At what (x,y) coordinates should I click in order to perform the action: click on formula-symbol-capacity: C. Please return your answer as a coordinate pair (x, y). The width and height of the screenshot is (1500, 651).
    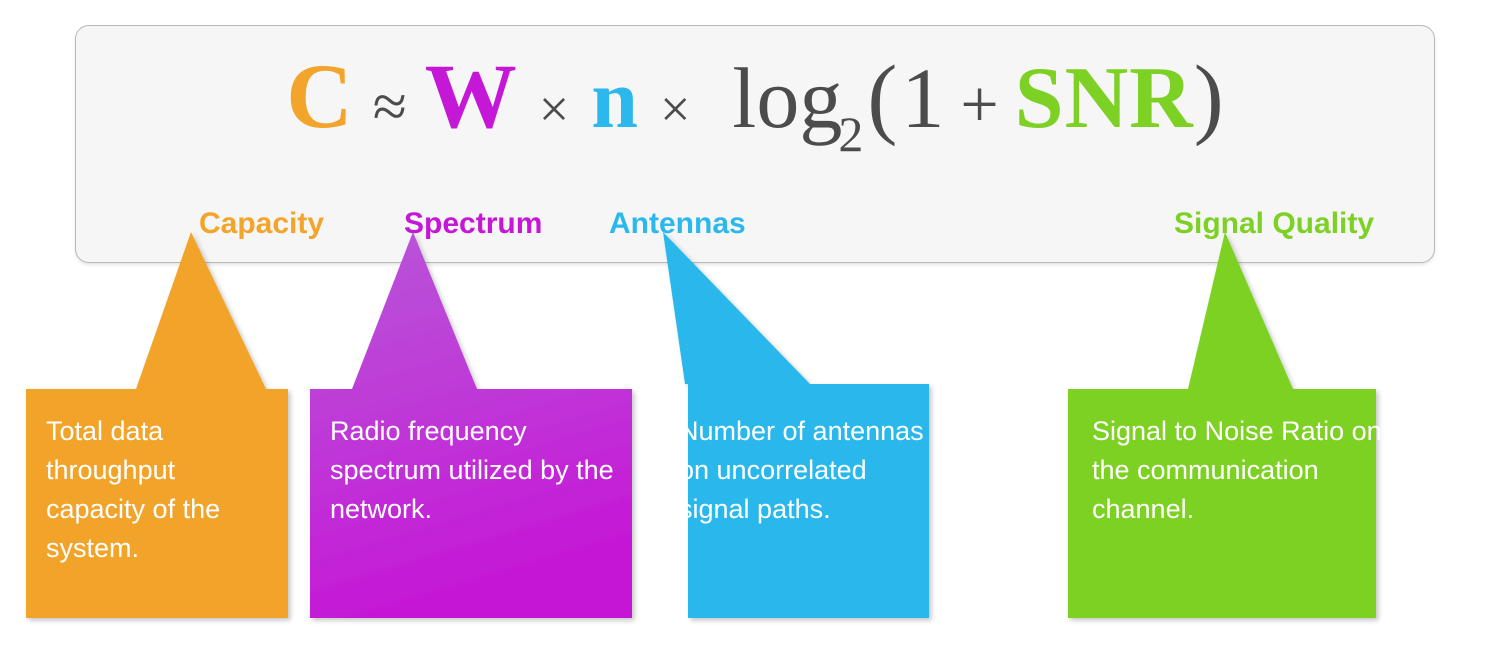
    Looking at the image, I should click on (319, 96).